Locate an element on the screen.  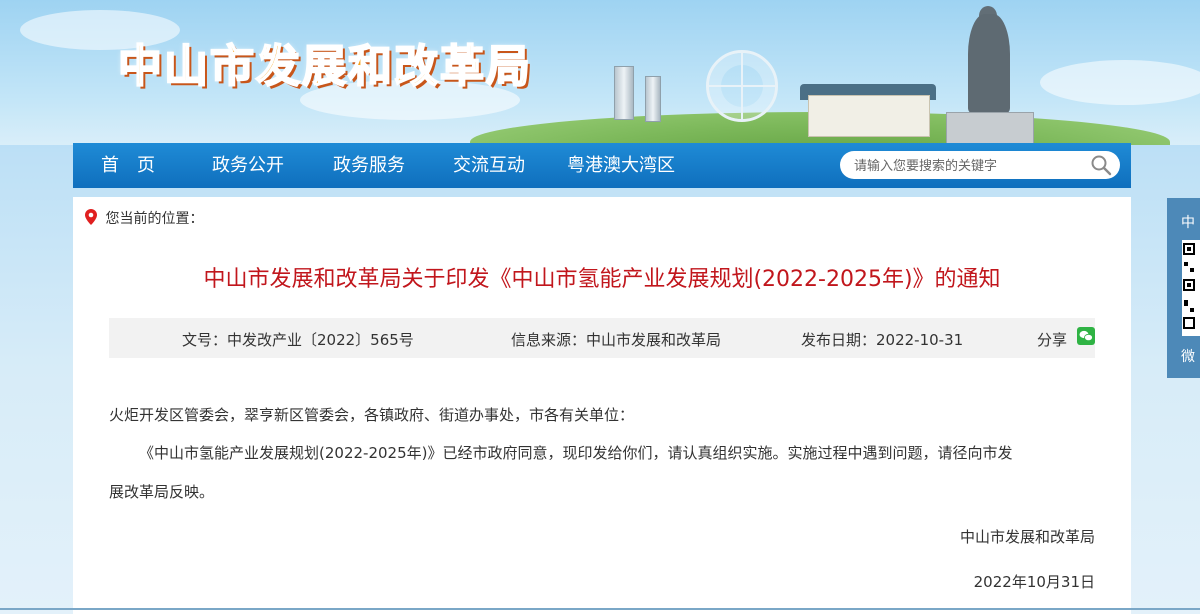
search-icon is located at coordinates (1101, 165).